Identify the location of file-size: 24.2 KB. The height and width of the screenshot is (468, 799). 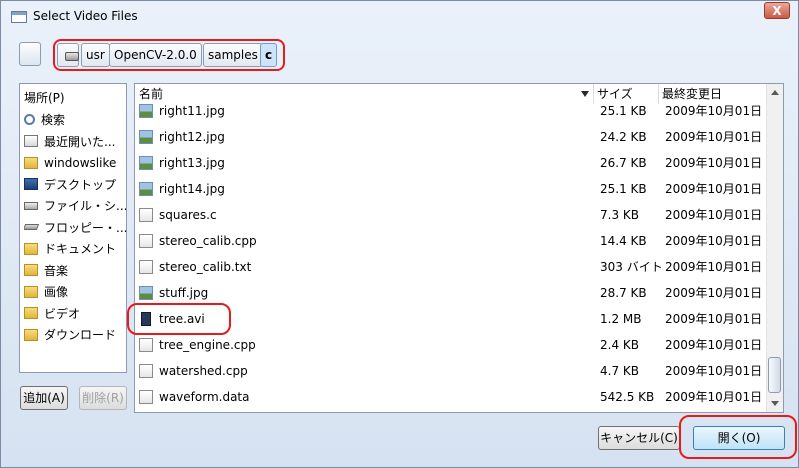
(623, 137).